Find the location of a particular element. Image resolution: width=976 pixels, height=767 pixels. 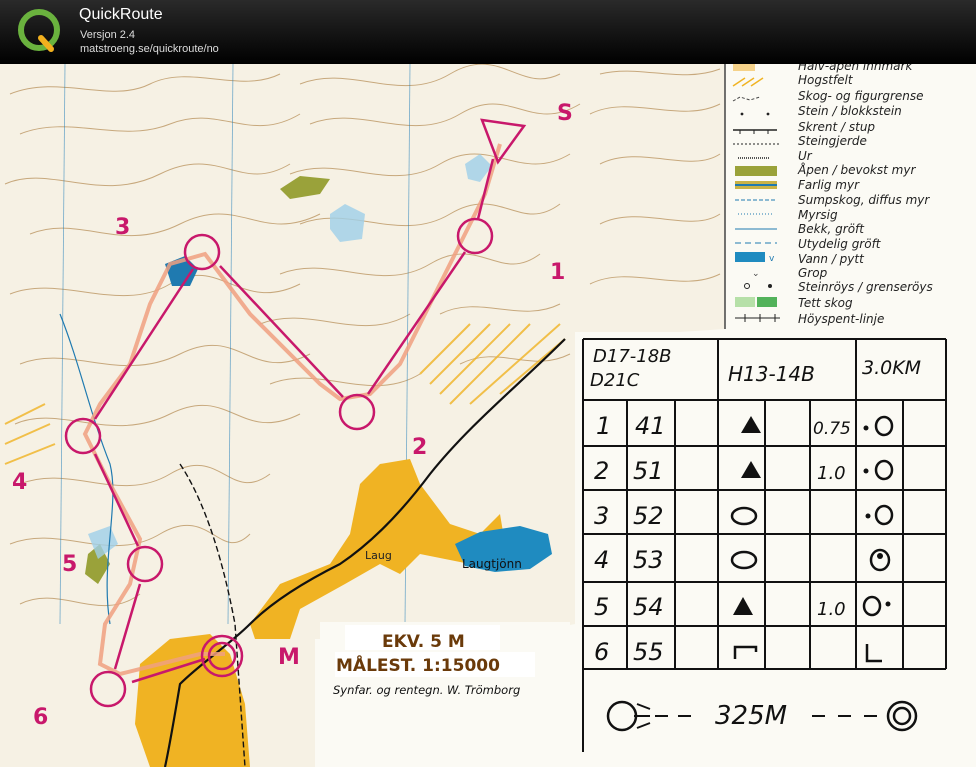

legend-item-9: Sumpskog, diffus myr is located at coordinates (864, 200).